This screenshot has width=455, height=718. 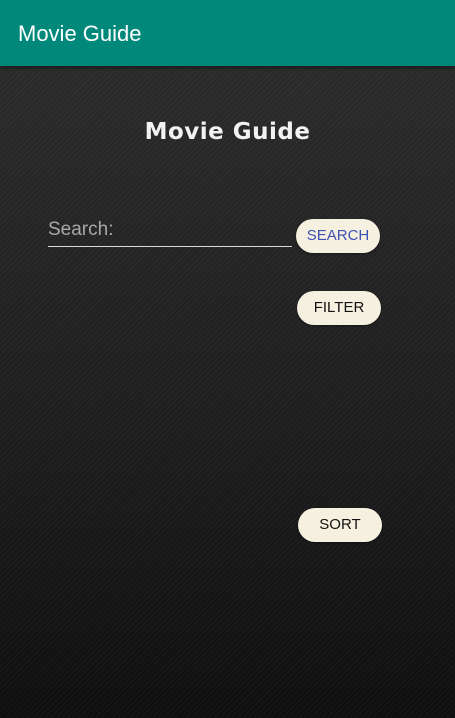 I want to click on search-button: SEARCH, so click(x=338, y=236).